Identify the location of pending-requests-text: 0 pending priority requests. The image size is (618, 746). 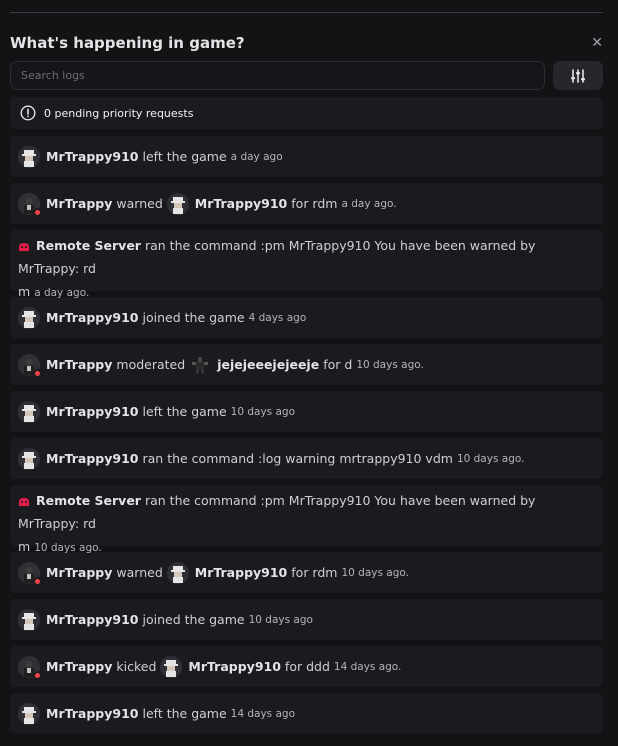
(119, 113).